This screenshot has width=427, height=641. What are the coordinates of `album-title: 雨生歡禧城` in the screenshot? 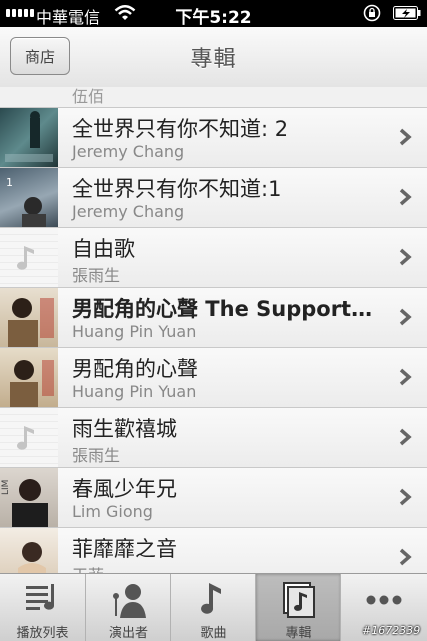 It's located at (124, 429).